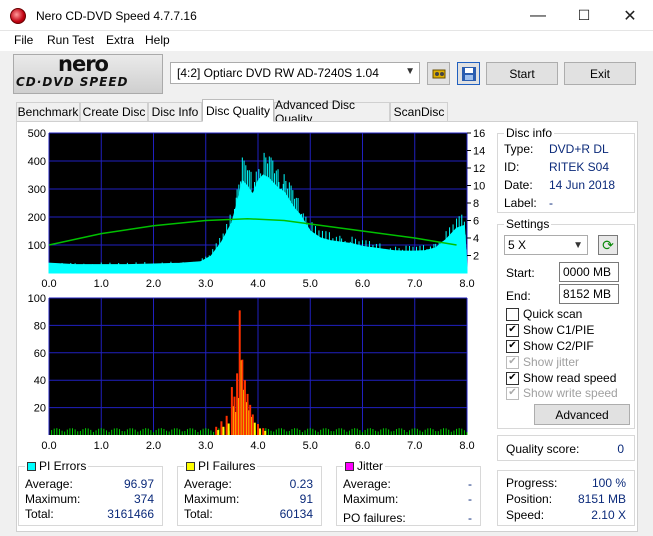 The image size is (653, 536). What do you see at coordinates (589, 294) in the screenshot?
I see `end-input: 8152 MB` at bounding box center [589, 294].